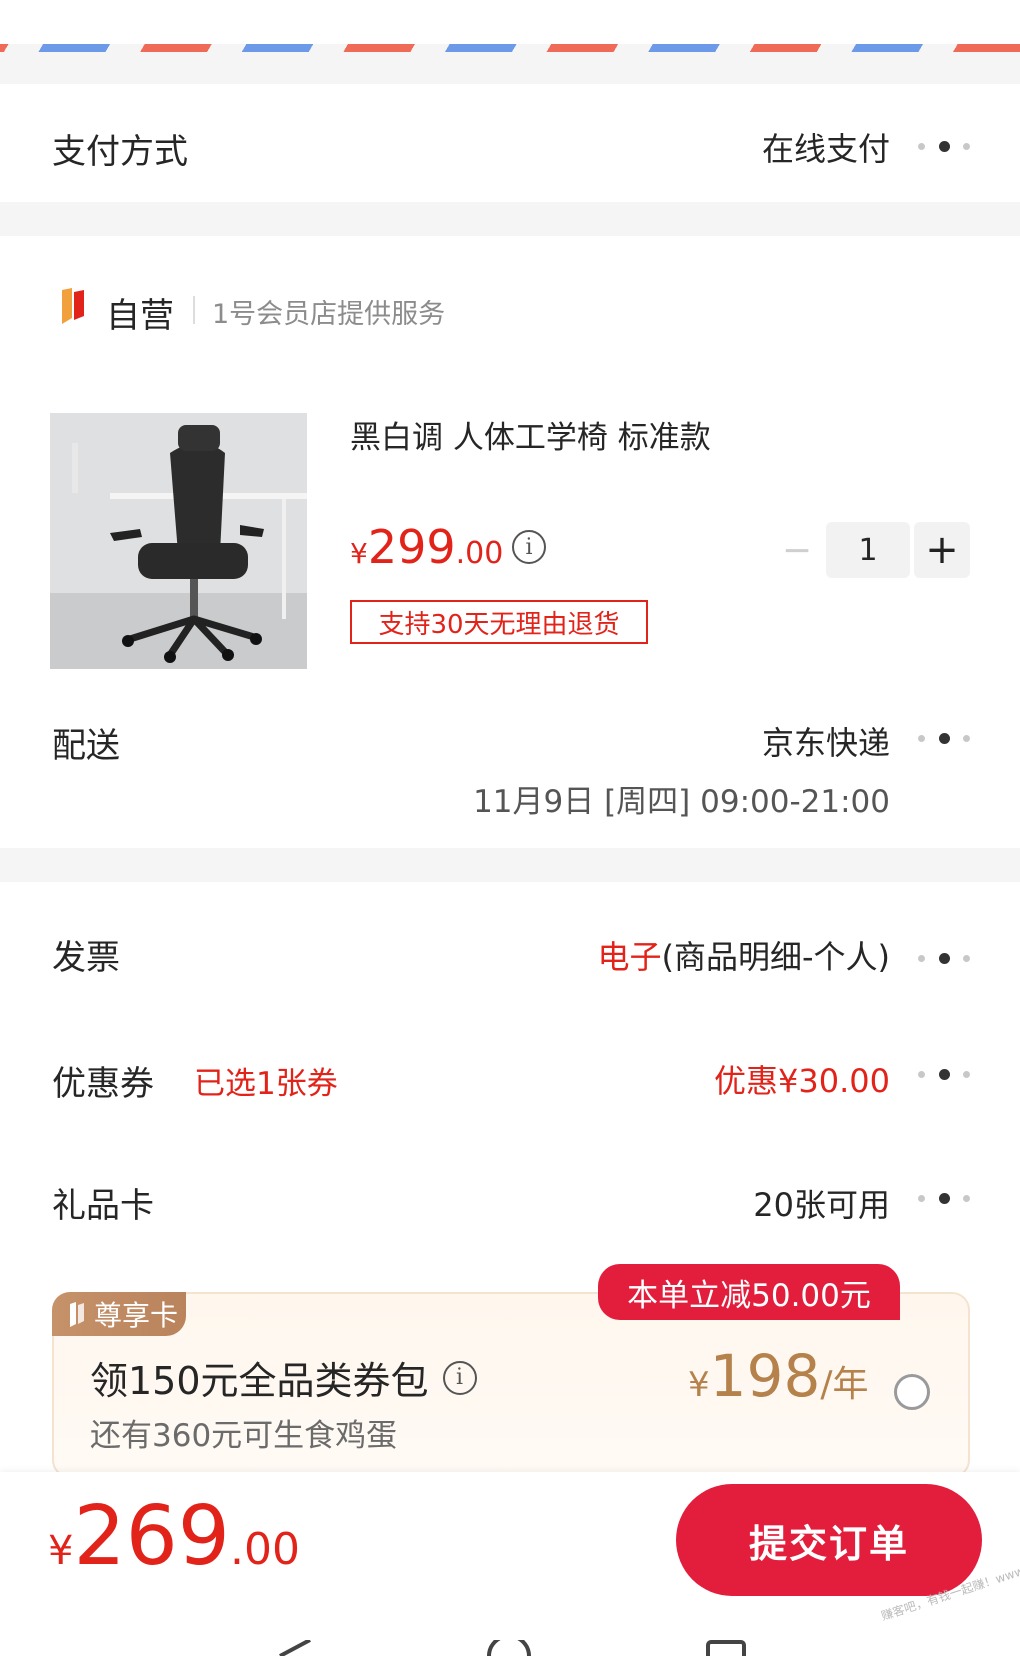 The width and height of the screenshot is (1020, 1656). What do you see at coordinates (826, 741) in the screenshot?
I see `delivery-carrier: 京东快递` at bounding box center [826, 741].